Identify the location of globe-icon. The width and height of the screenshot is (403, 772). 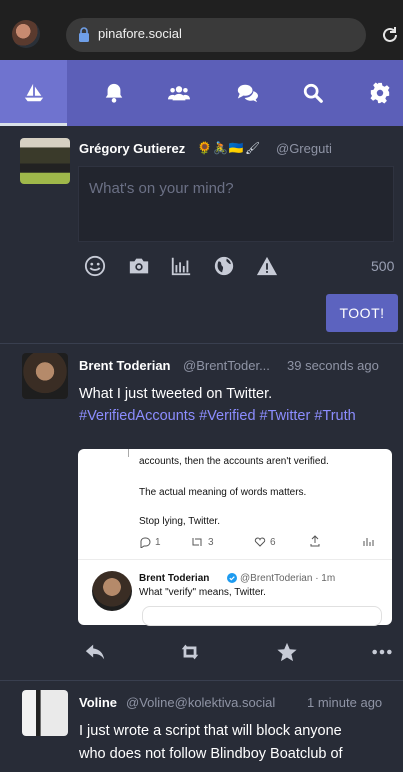
(224, 266).